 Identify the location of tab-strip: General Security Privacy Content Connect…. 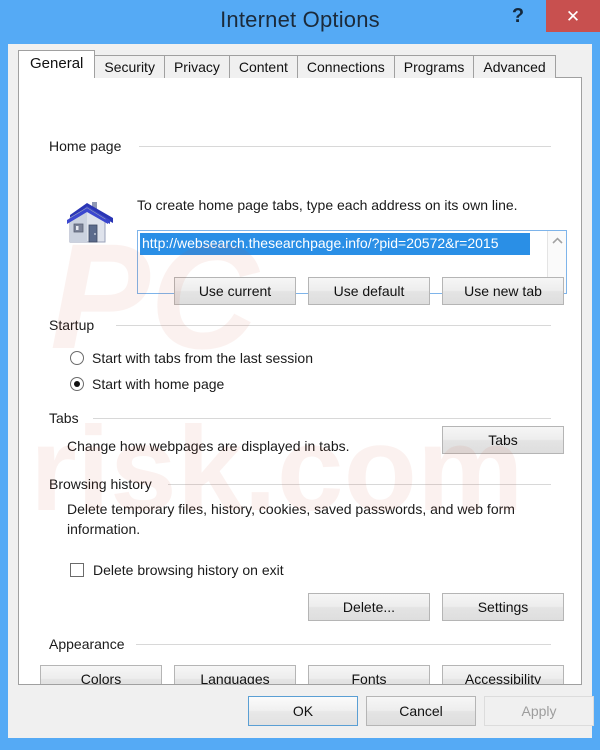
(287, 64).